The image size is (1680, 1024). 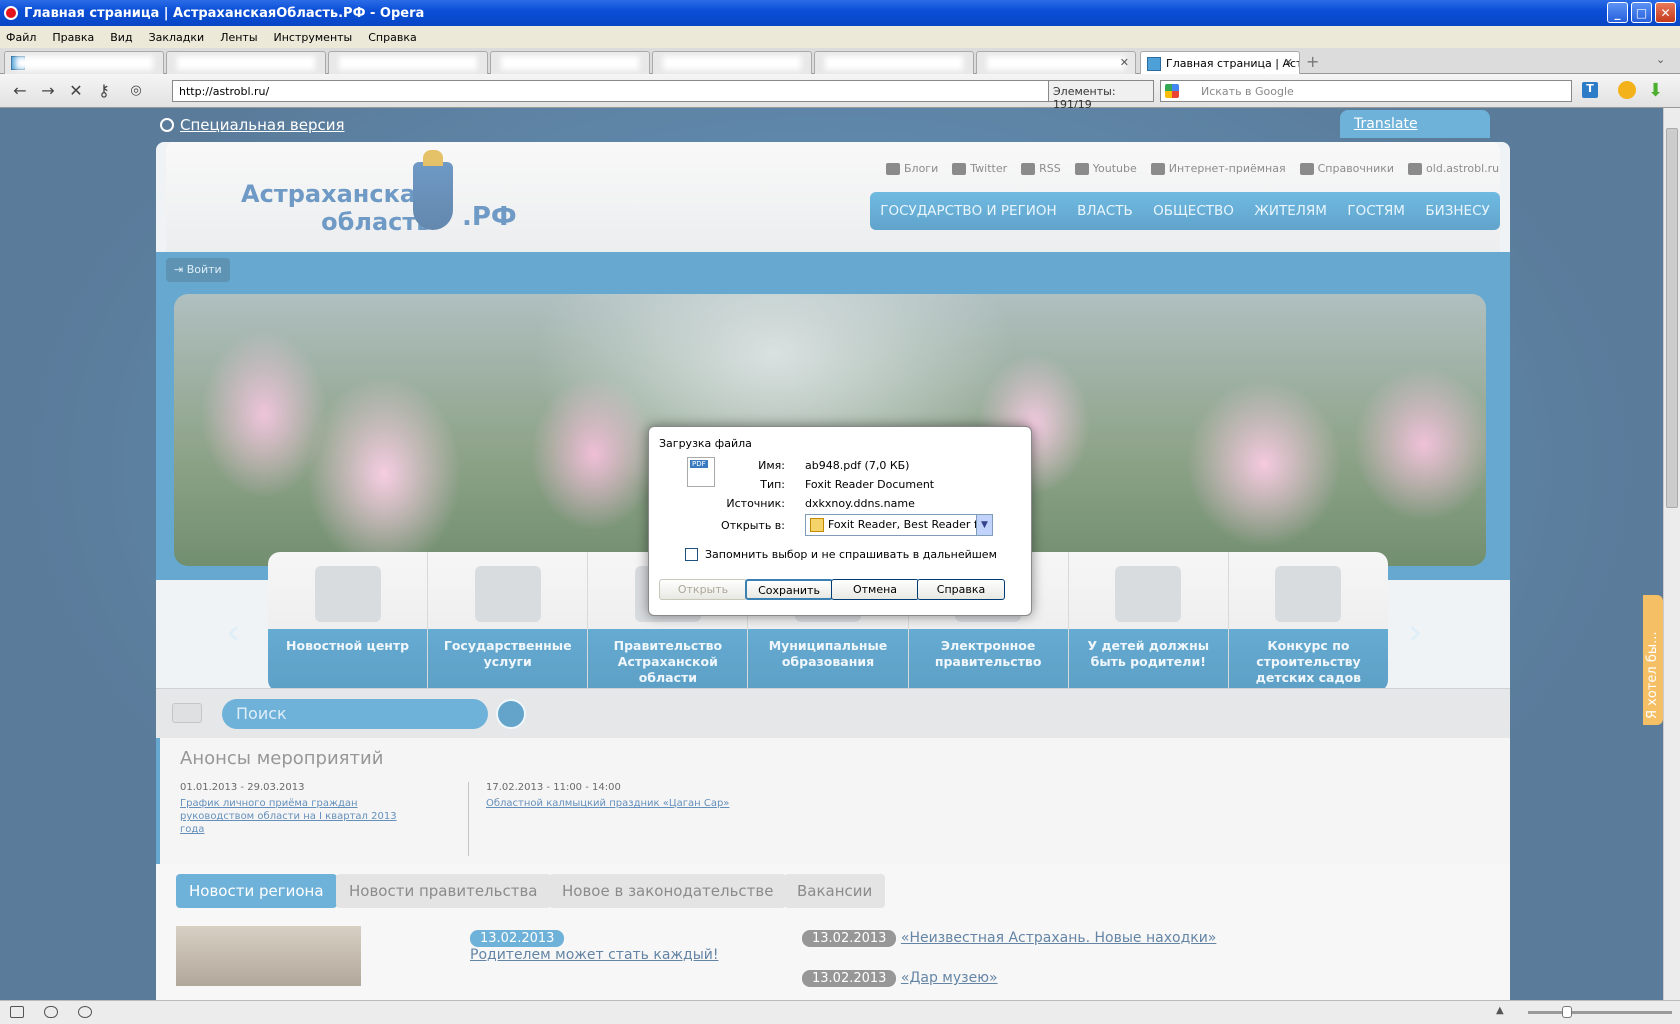 What do you see at coordinates (817, 525) in the screenshot?
I see `foxit-icon` at bounding box center [817, 525].